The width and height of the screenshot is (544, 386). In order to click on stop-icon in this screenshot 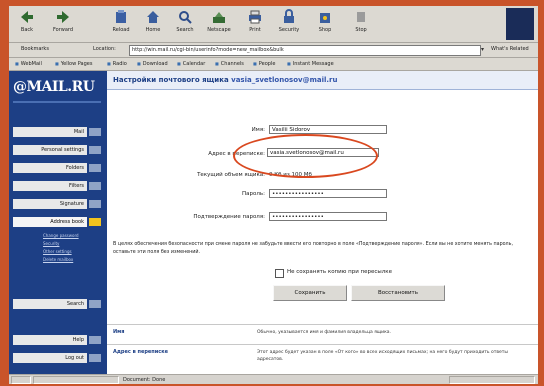, I will do `click(361, 17)`.